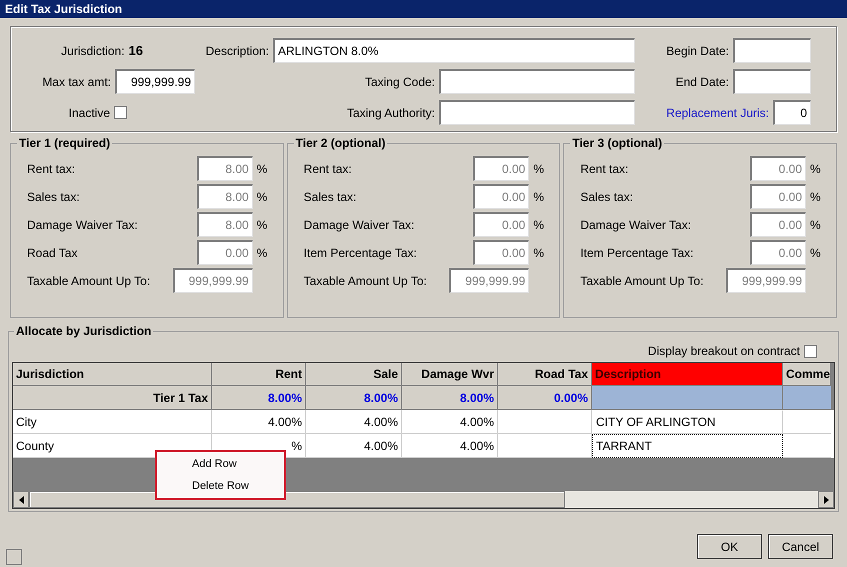 Image resolution: width=847 pixels, height=567 pixels. Describe the element at coordinates (135, 51) in the screenshot. I see `jurisdiction-number: 16` at that location.